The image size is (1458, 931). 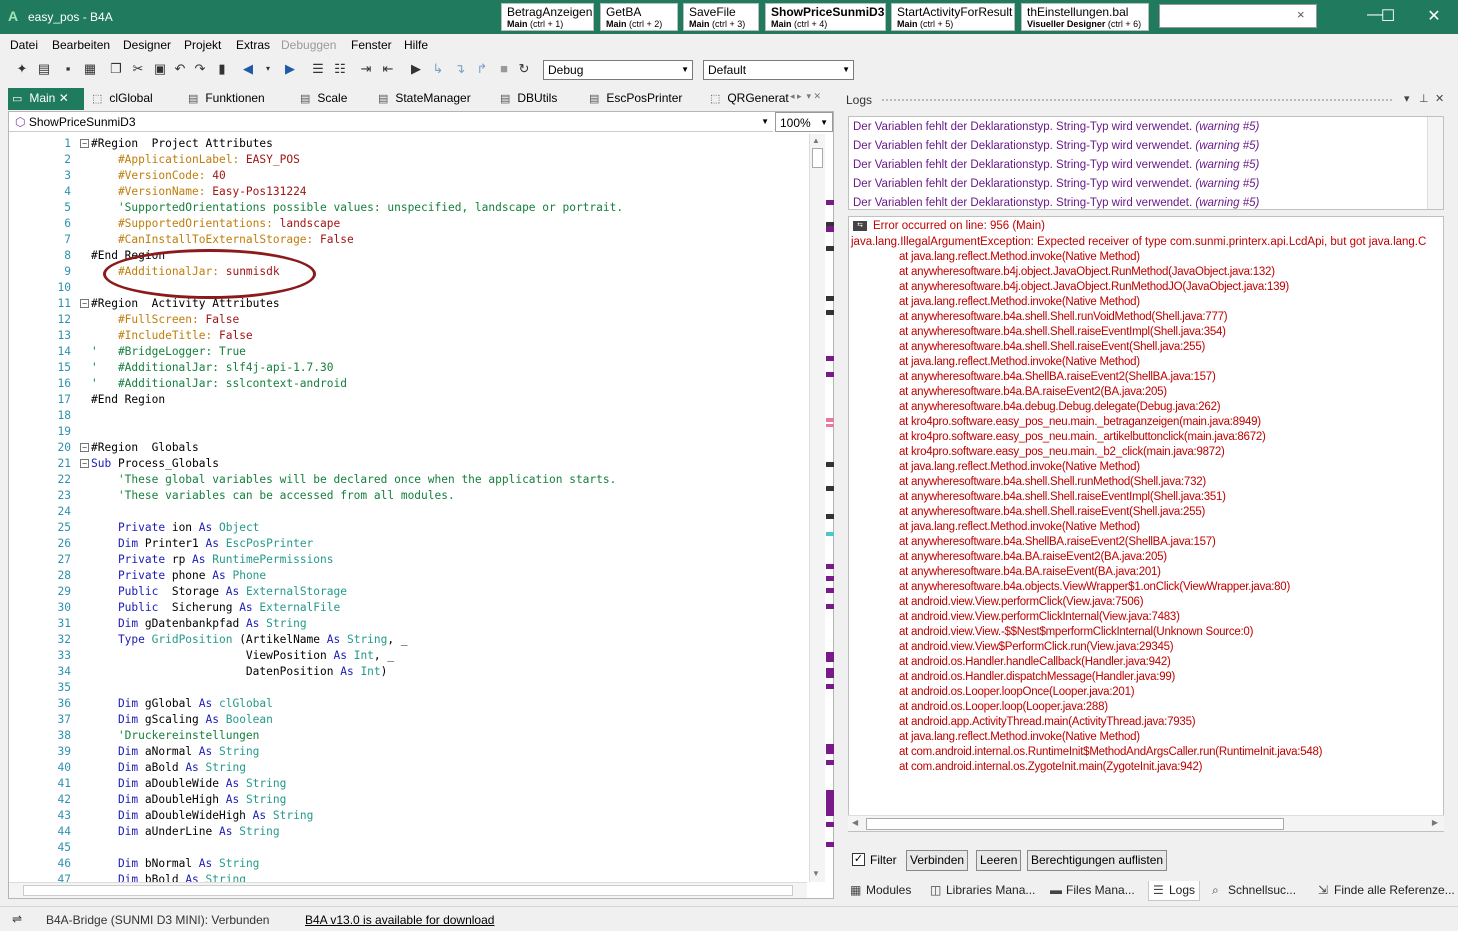 I want to click on menu-bearbeiten: Bearbeiten, so click(x=81, y=45).